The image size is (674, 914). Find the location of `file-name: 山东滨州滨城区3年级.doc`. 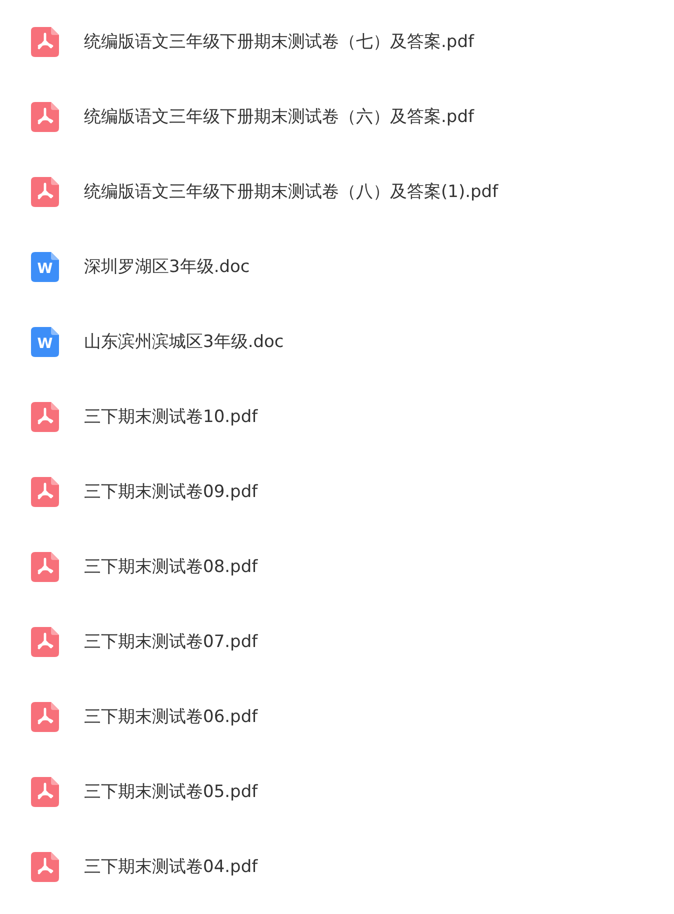

file-name: 山东滨州滨城区3年级.doc is located at coordinates (184, 341).